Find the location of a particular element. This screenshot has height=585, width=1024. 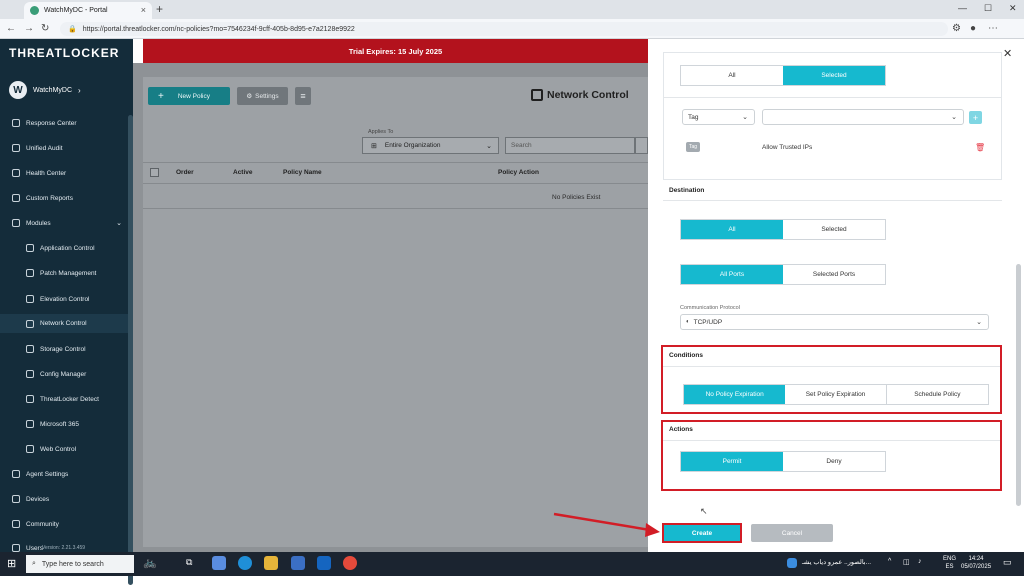

profile-icon: ● is located at coordinates (973, 28).